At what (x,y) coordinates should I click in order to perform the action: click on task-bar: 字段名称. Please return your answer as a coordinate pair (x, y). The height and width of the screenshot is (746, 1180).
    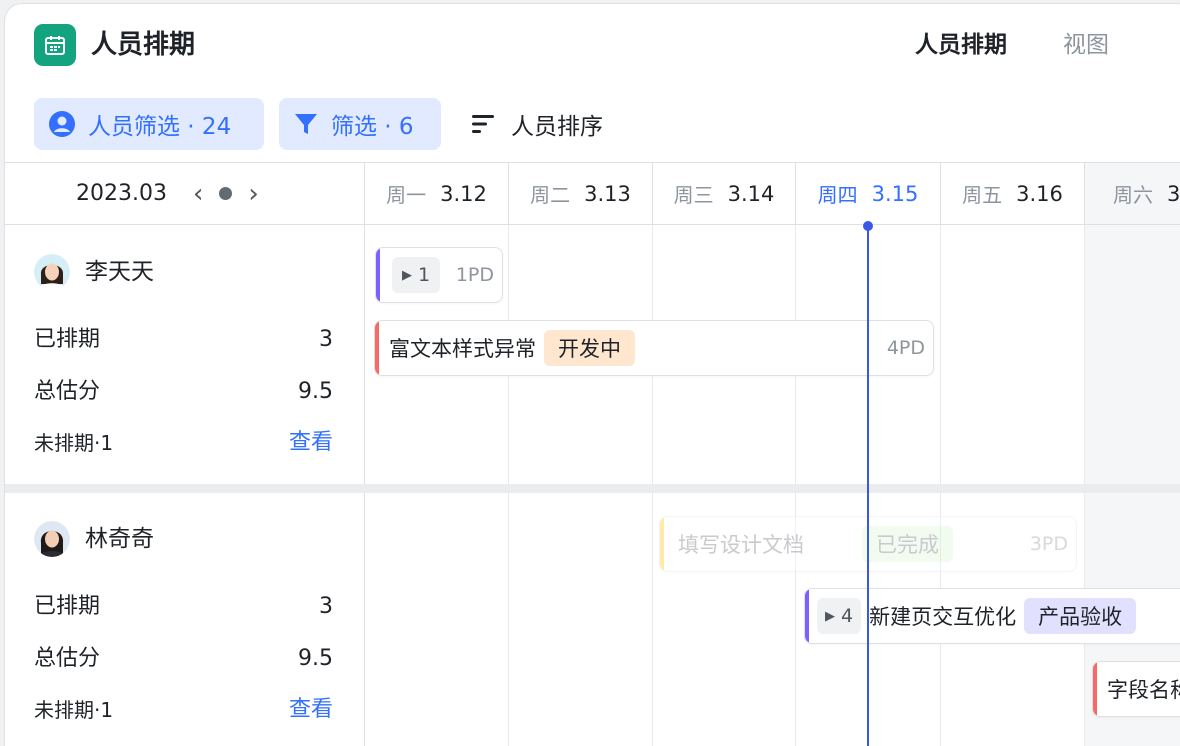
    Looking at the image, I should click on (1136, 689).